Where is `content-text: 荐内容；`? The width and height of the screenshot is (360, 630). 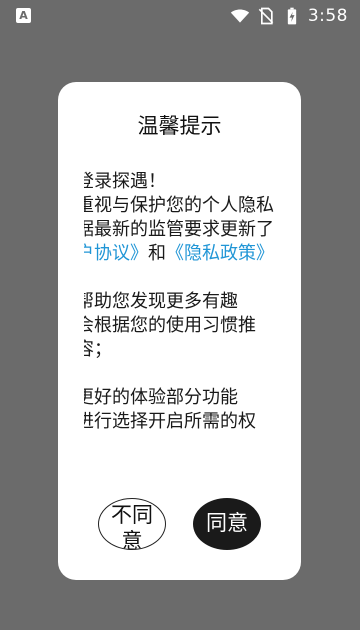
content-text: 荐内容； is located at coordinates (98, 349).